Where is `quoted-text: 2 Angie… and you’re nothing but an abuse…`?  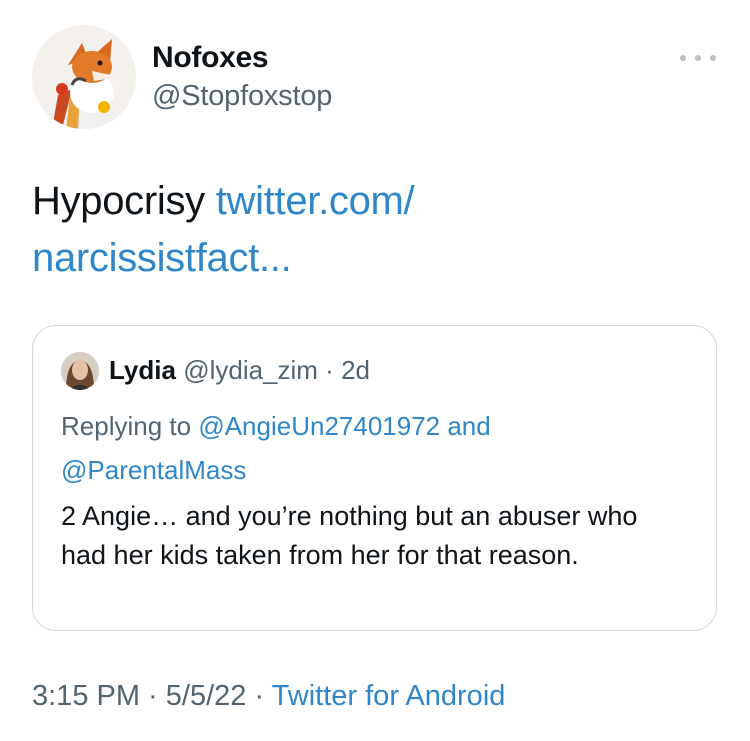 quoted-text: 2 Angie… and you’re nothing but an abuse… is located at coordinates (349, 535).